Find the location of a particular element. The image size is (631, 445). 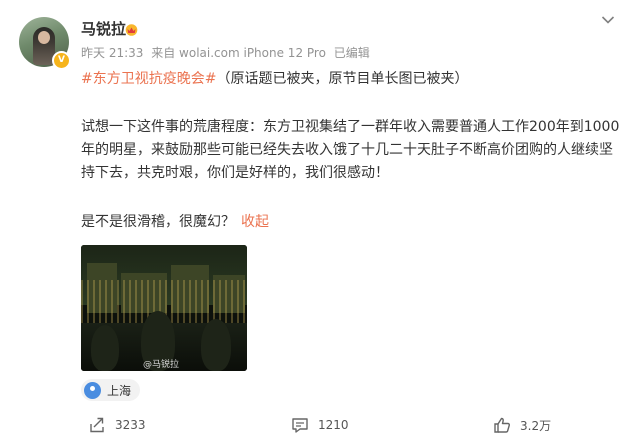

post-meta: 昨天 21:33 来自 wolai.com iPhone 12 Pro 已编辑 is located at coordinates (227, 53).